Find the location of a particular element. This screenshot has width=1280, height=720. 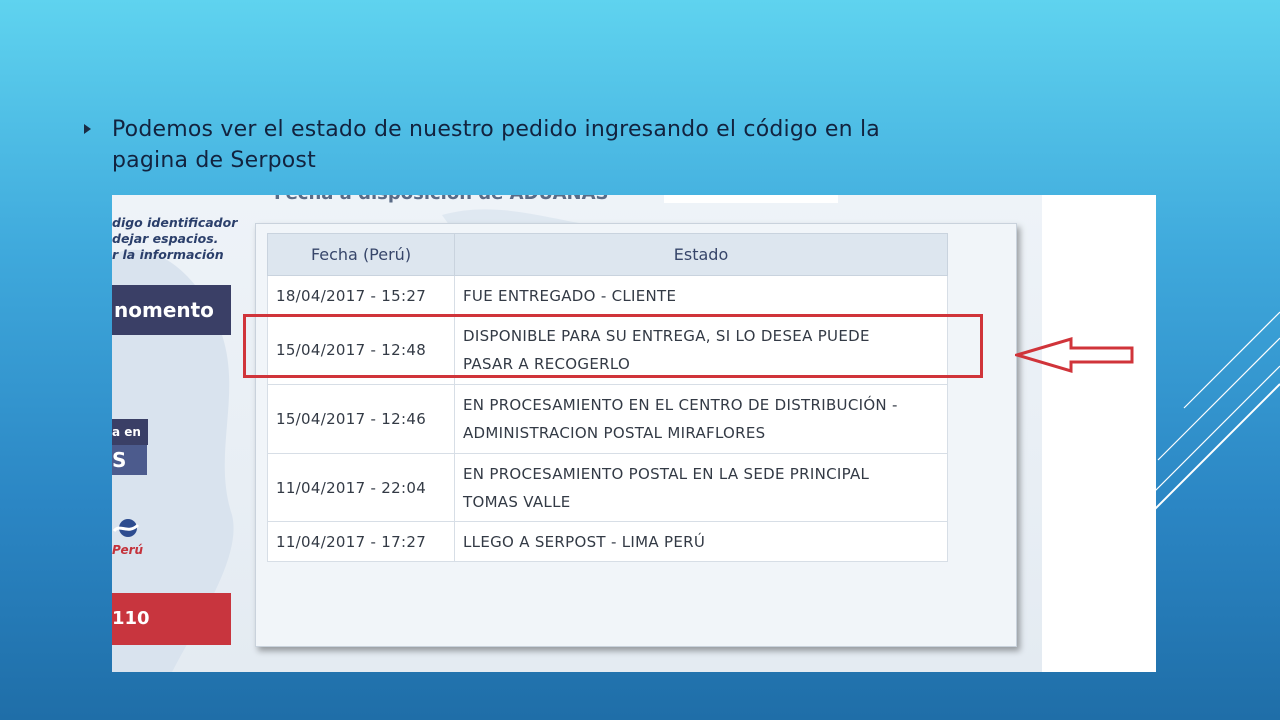

bullet-line-2: pagina de Serpost is located at coordinates (214, 160).